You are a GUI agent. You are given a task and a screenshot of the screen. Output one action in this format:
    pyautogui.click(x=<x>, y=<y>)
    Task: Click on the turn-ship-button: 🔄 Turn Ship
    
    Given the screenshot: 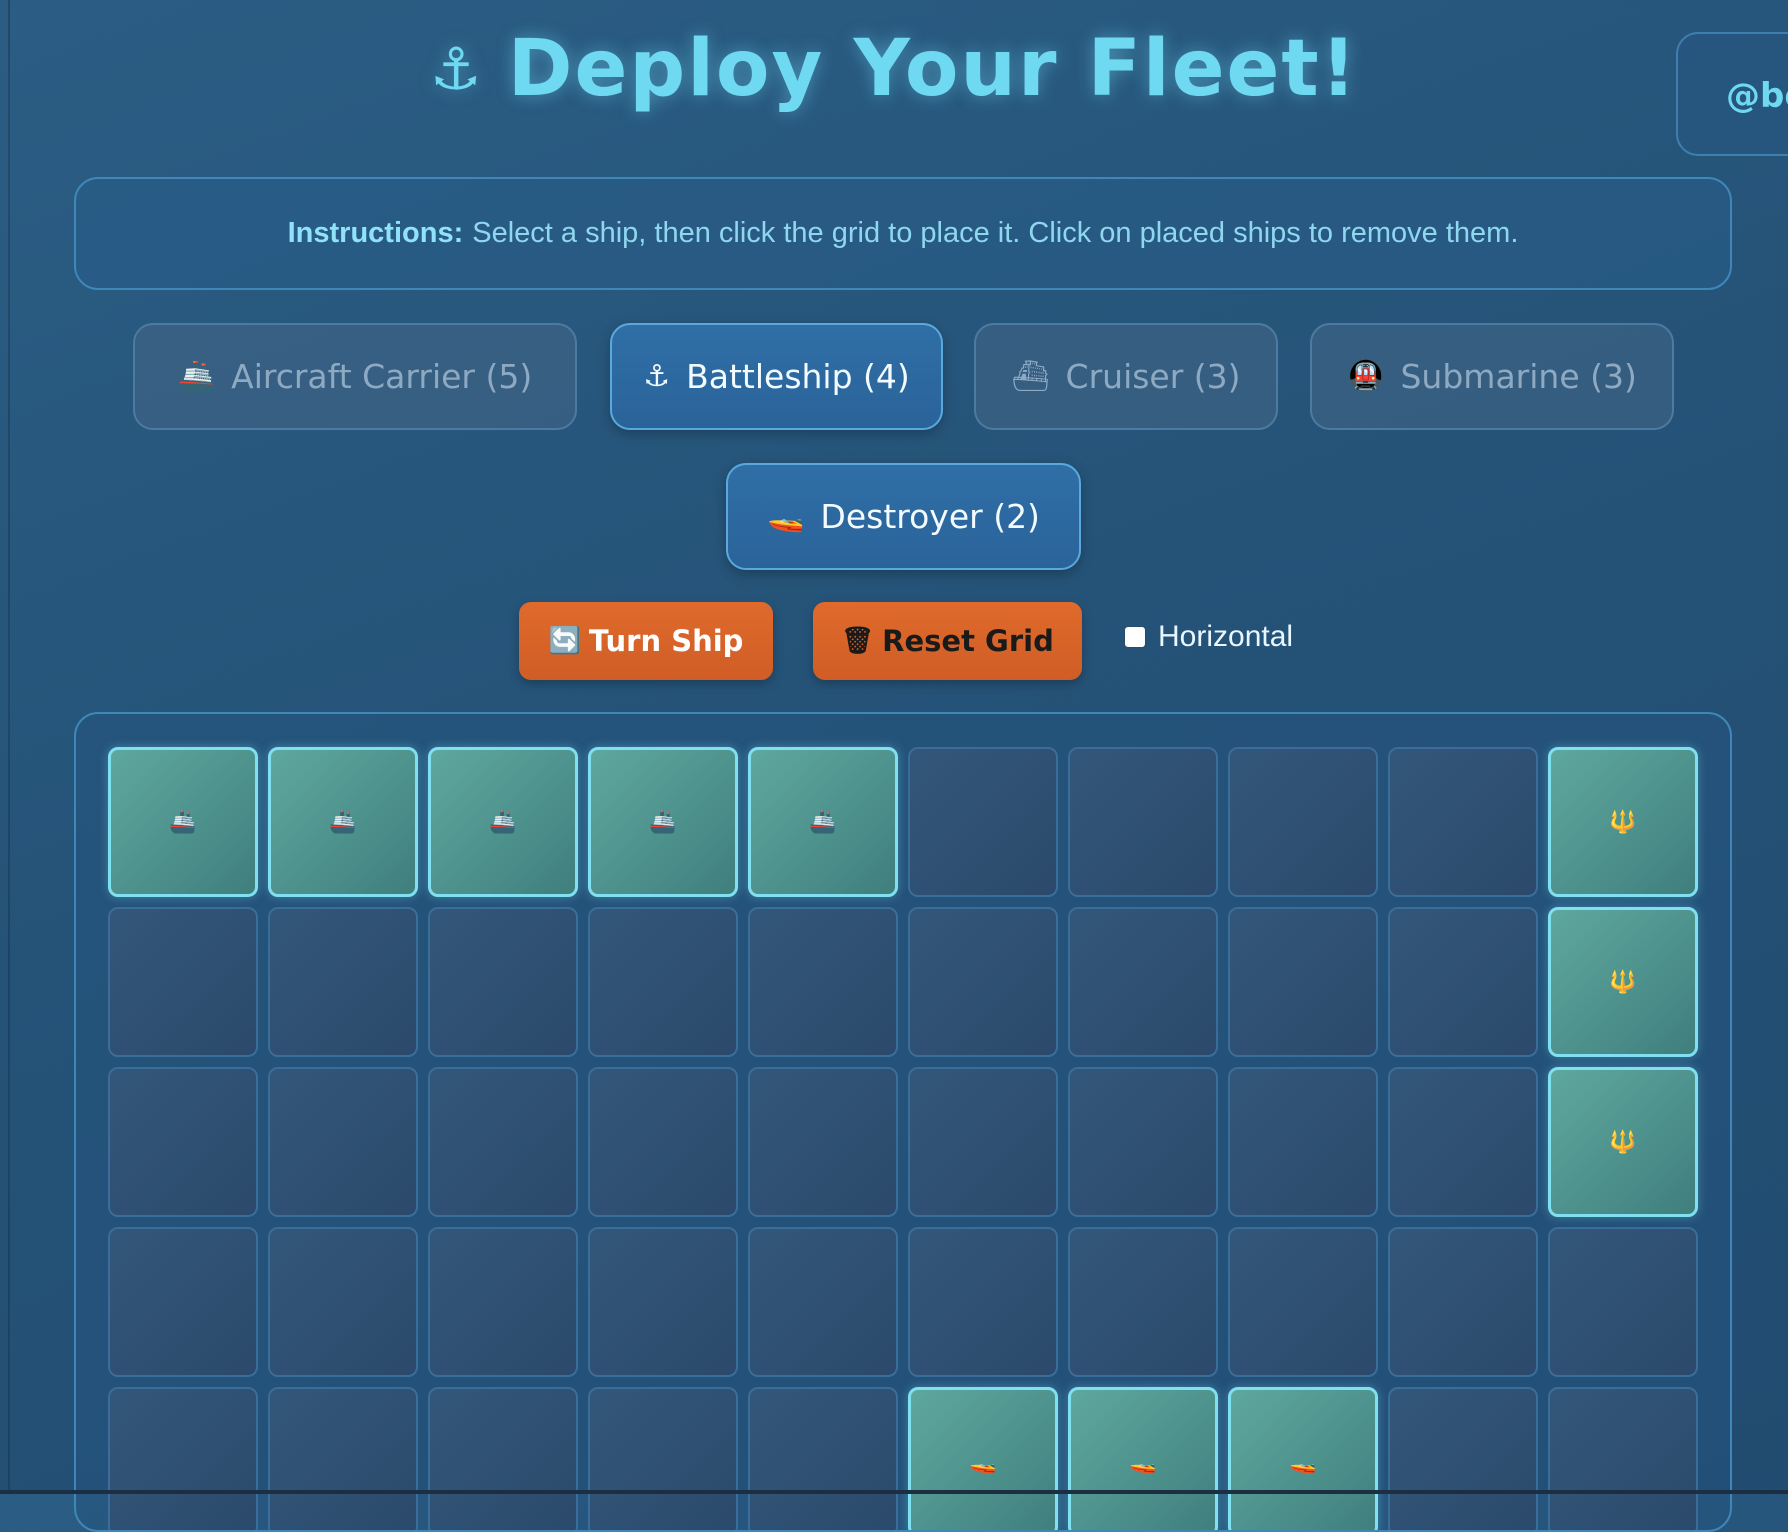 What is the action you would take?
    pyautogui.click(x=646, y=641)
    